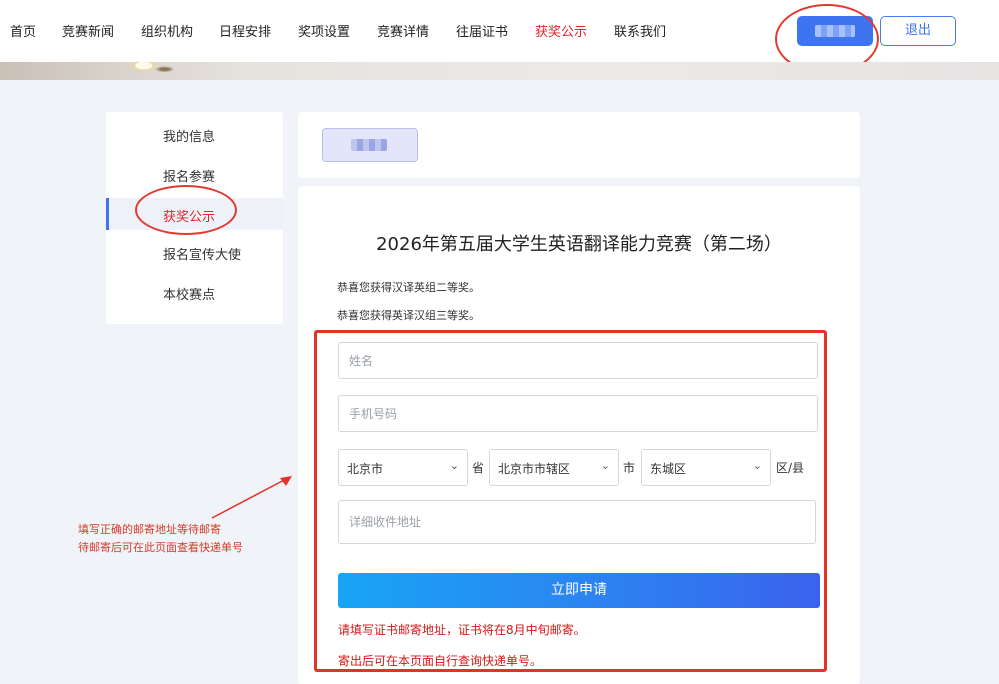 The image size is (999, 684). Describe the element at coordinates (189, 295) in the screenshot. I see `sidebar-item-label: 本校赛点` at that location.